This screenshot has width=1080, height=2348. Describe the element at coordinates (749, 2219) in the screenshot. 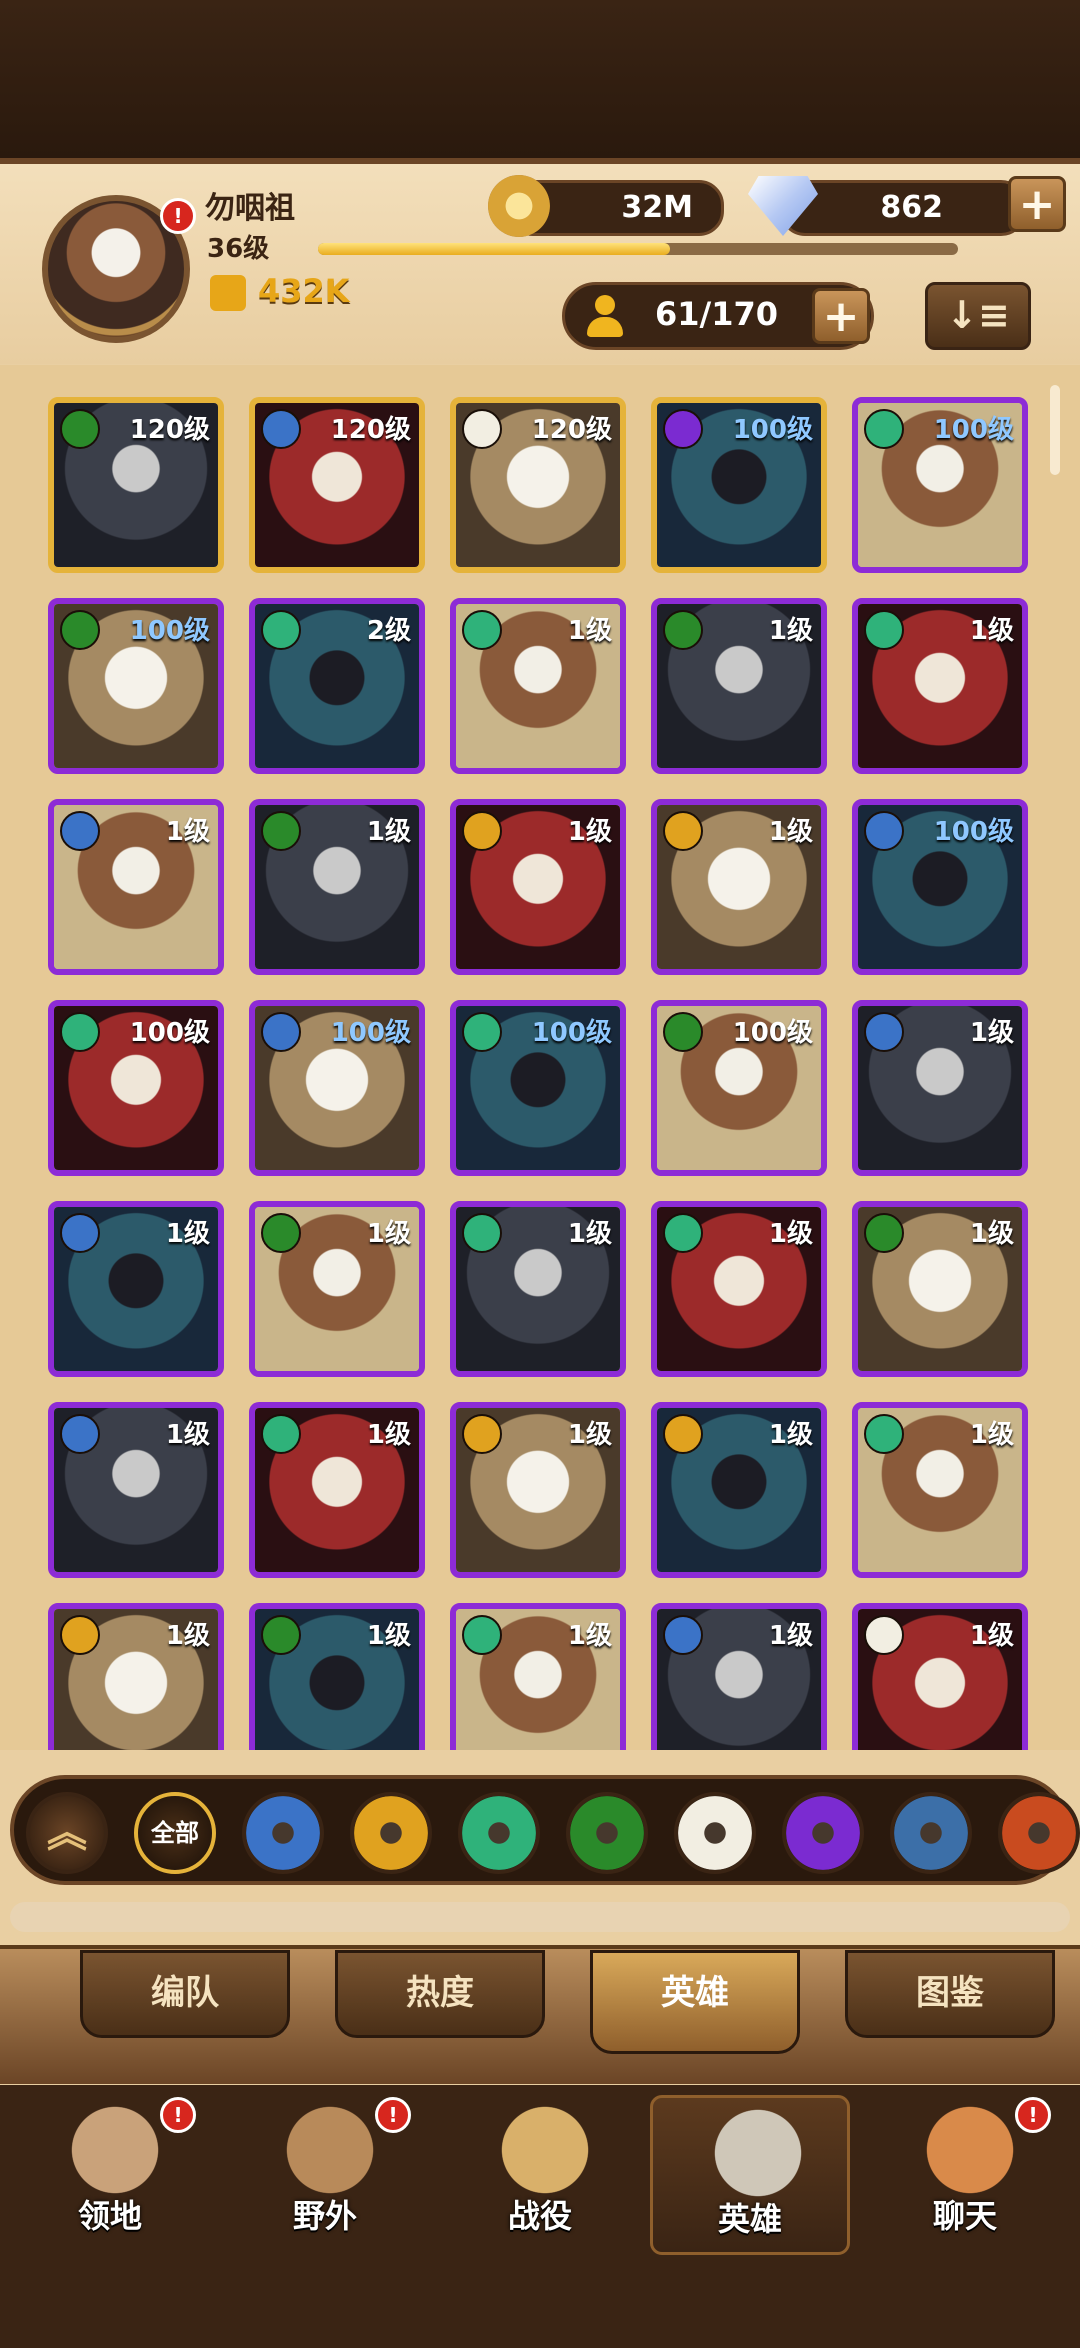

I see `nav-label: 英雄` at that location.